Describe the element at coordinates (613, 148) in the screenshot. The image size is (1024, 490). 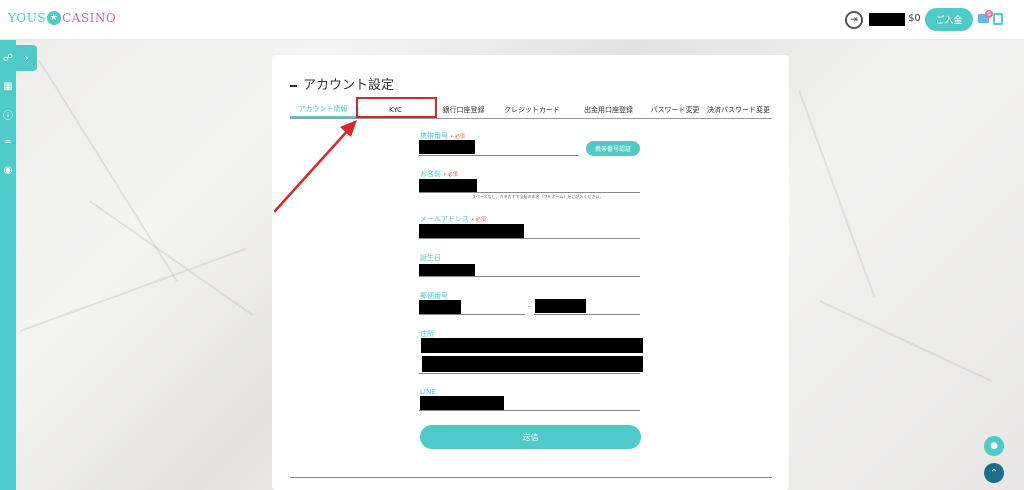
I see `verify-phone-button: 携帯番号認証` at that location.